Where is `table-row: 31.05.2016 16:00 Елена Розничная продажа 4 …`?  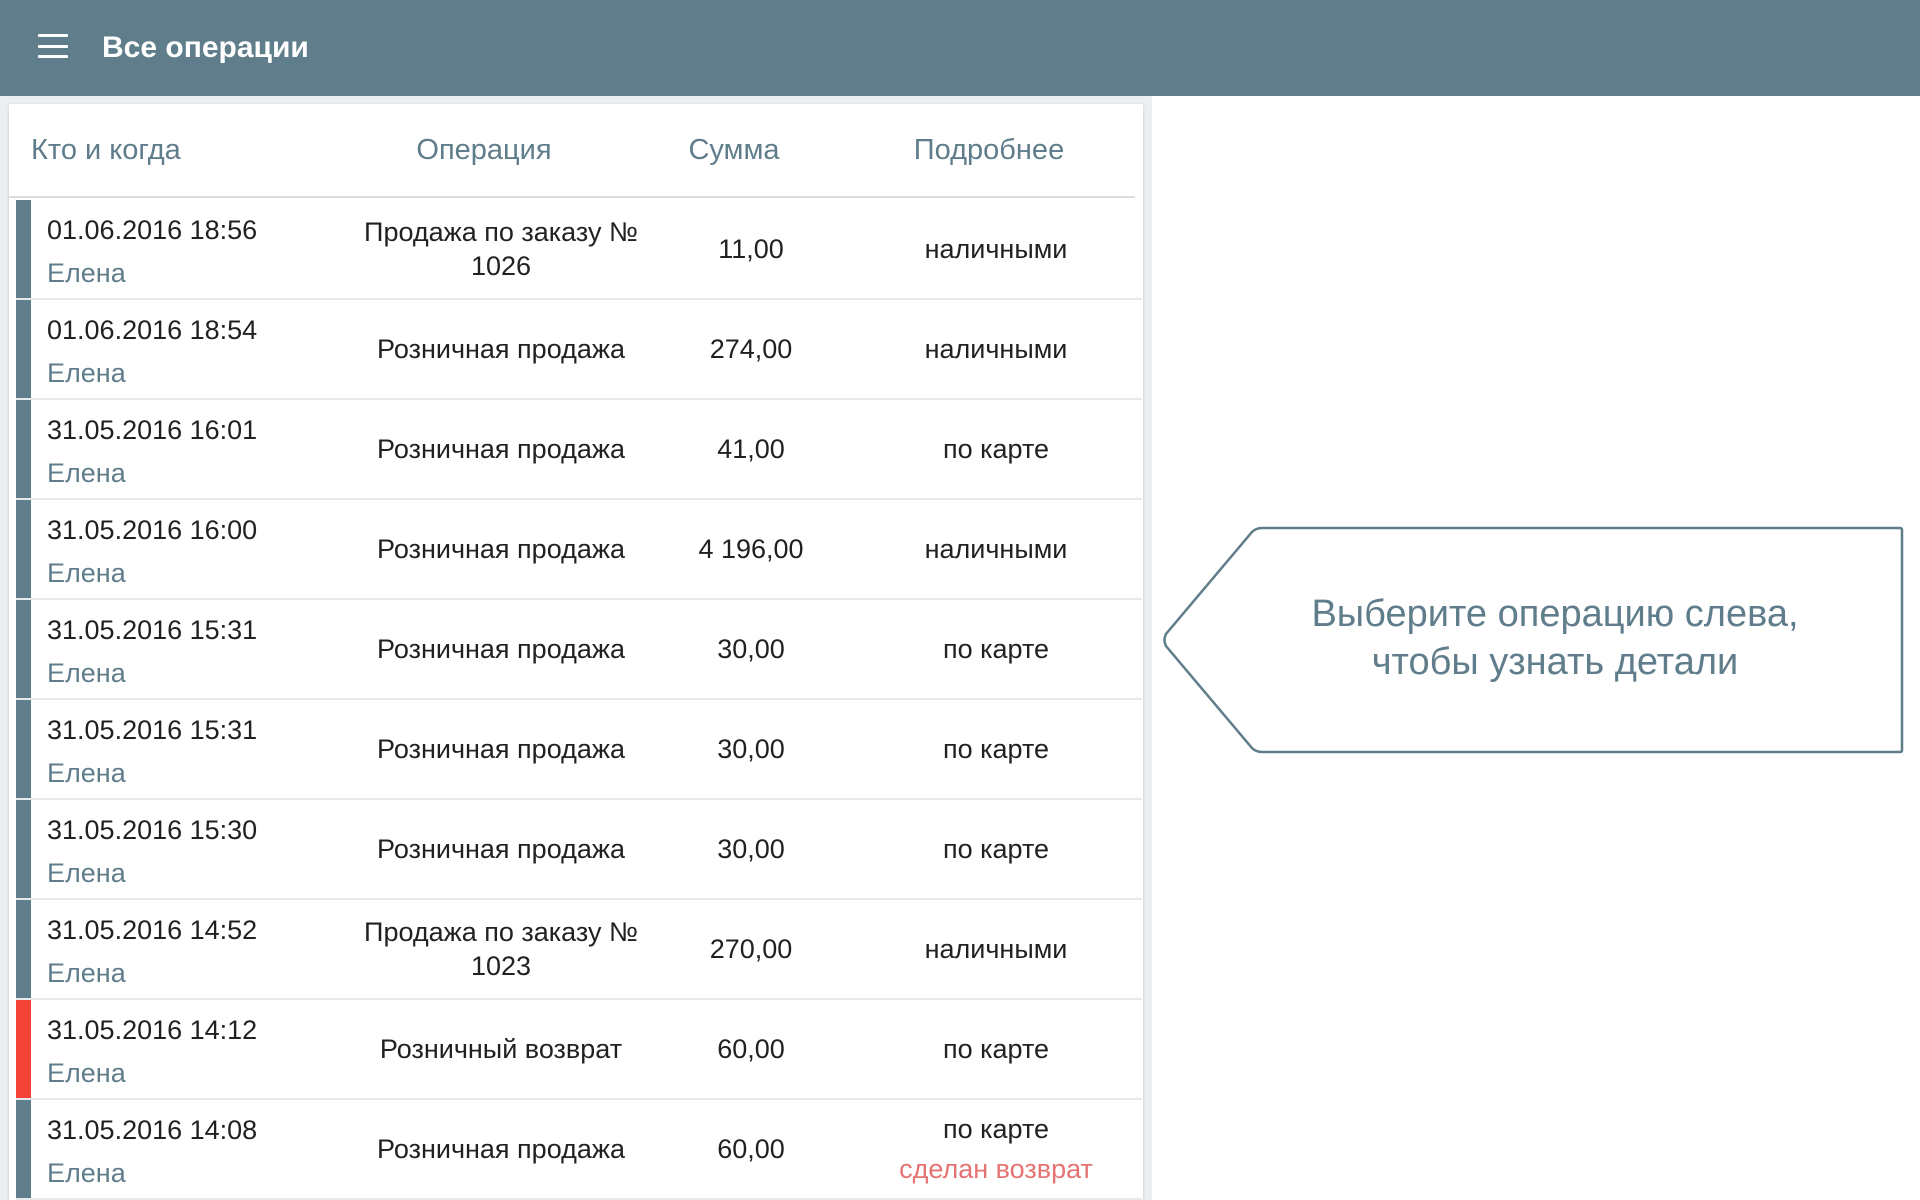
table-row: 31.05.2016 16:00 Елена Розничная продажа 4 … is located at coordinates (579, 550).